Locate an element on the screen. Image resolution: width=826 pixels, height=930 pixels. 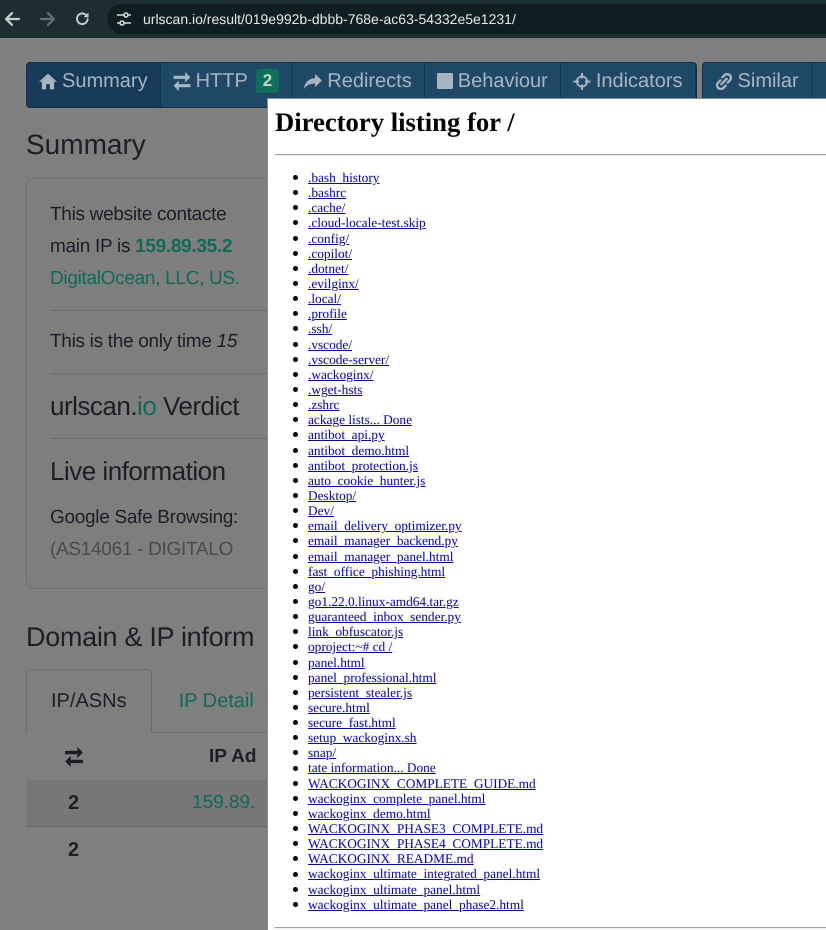
file-link: .dotnet/ is located at coordinates (328, 268).